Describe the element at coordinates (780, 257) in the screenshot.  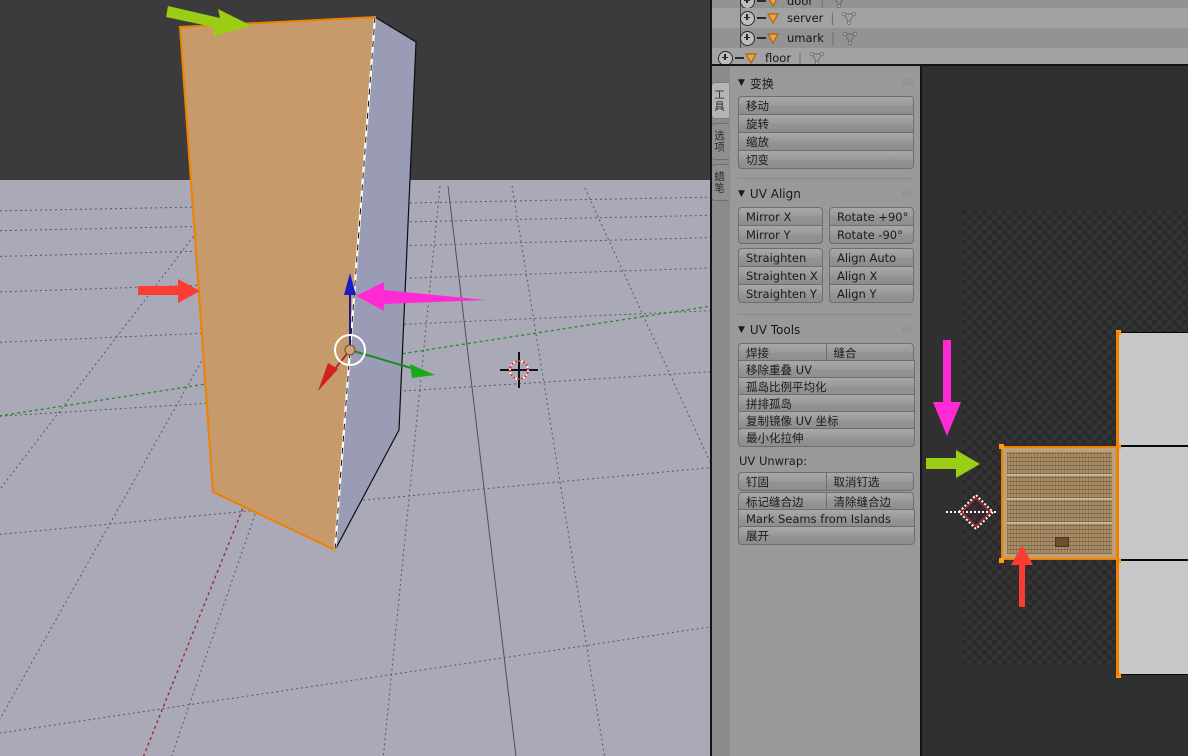
I see `straighten-button: Straighten` at that location.